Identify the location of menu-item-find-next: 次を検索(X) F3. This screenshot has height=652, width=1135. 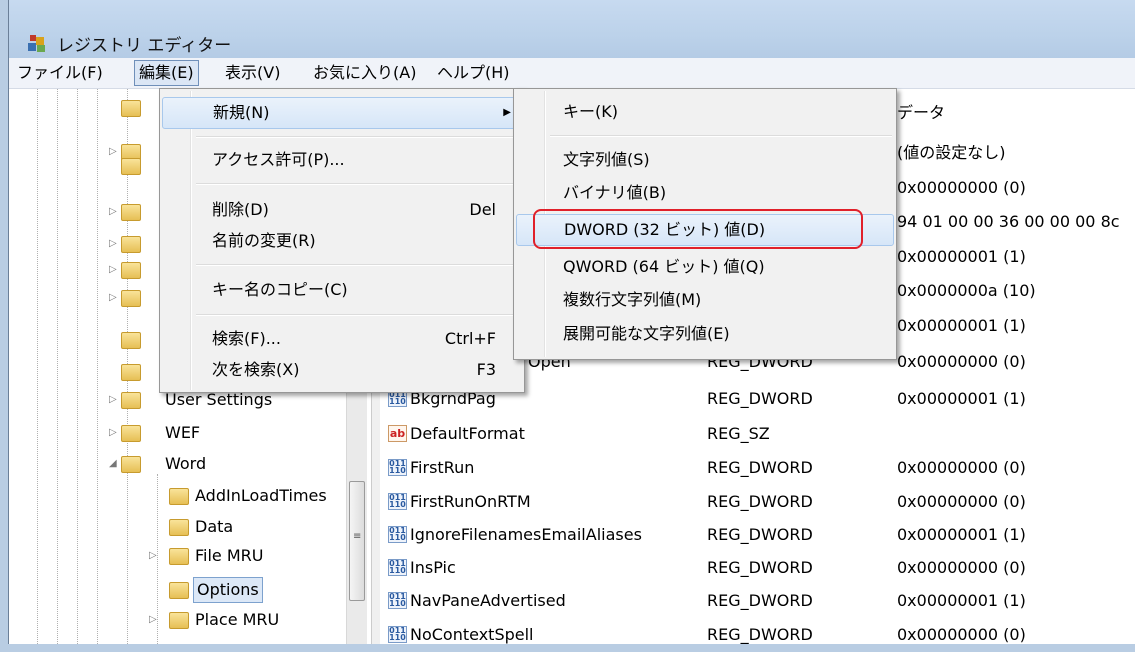
(342, 370).